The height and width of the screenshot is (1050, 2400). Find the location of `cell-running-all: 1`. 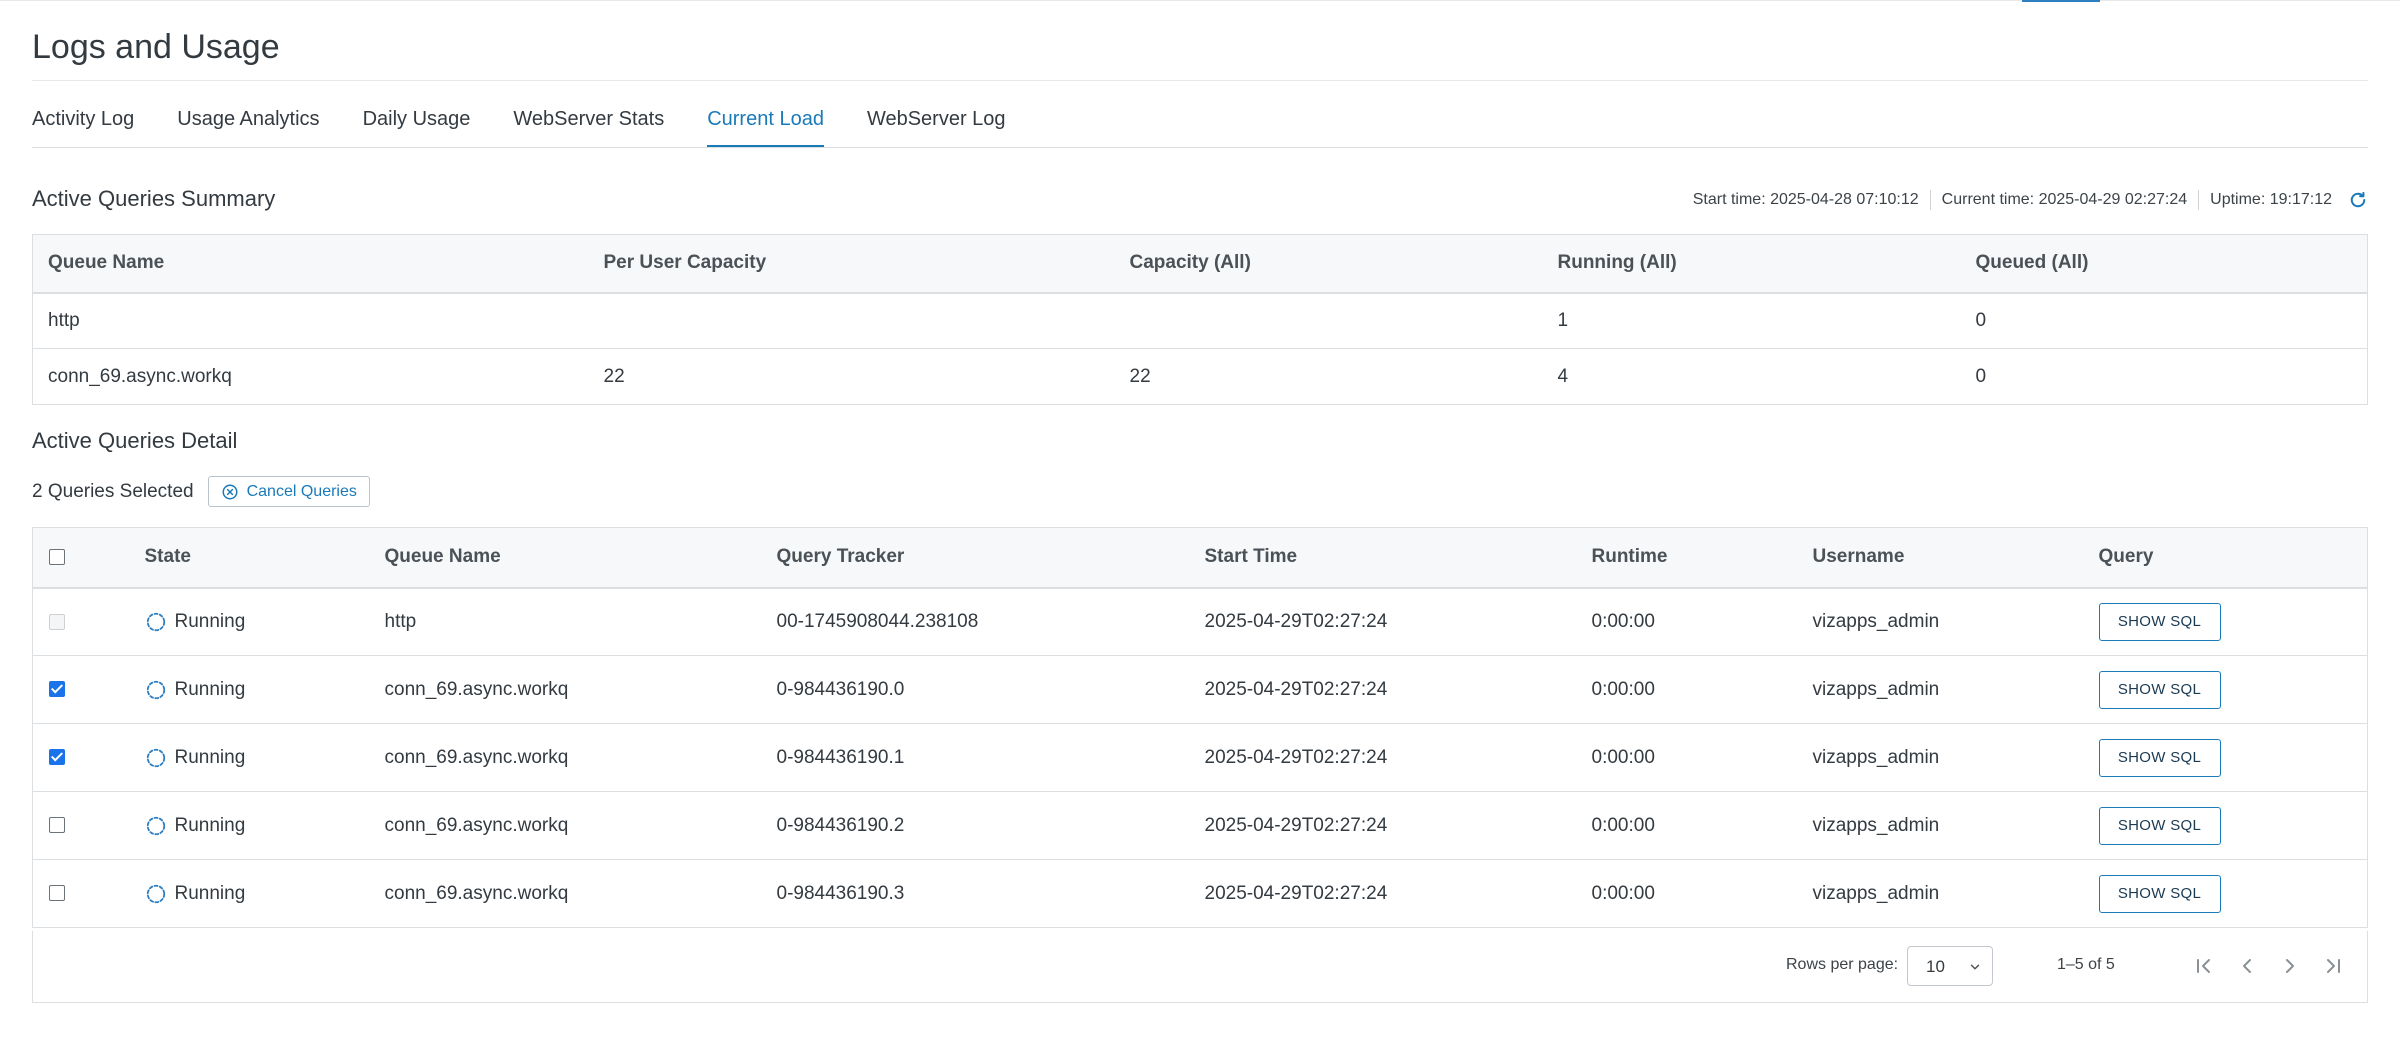

cell-running-all: 1 is located at coordinates (1563, 320).